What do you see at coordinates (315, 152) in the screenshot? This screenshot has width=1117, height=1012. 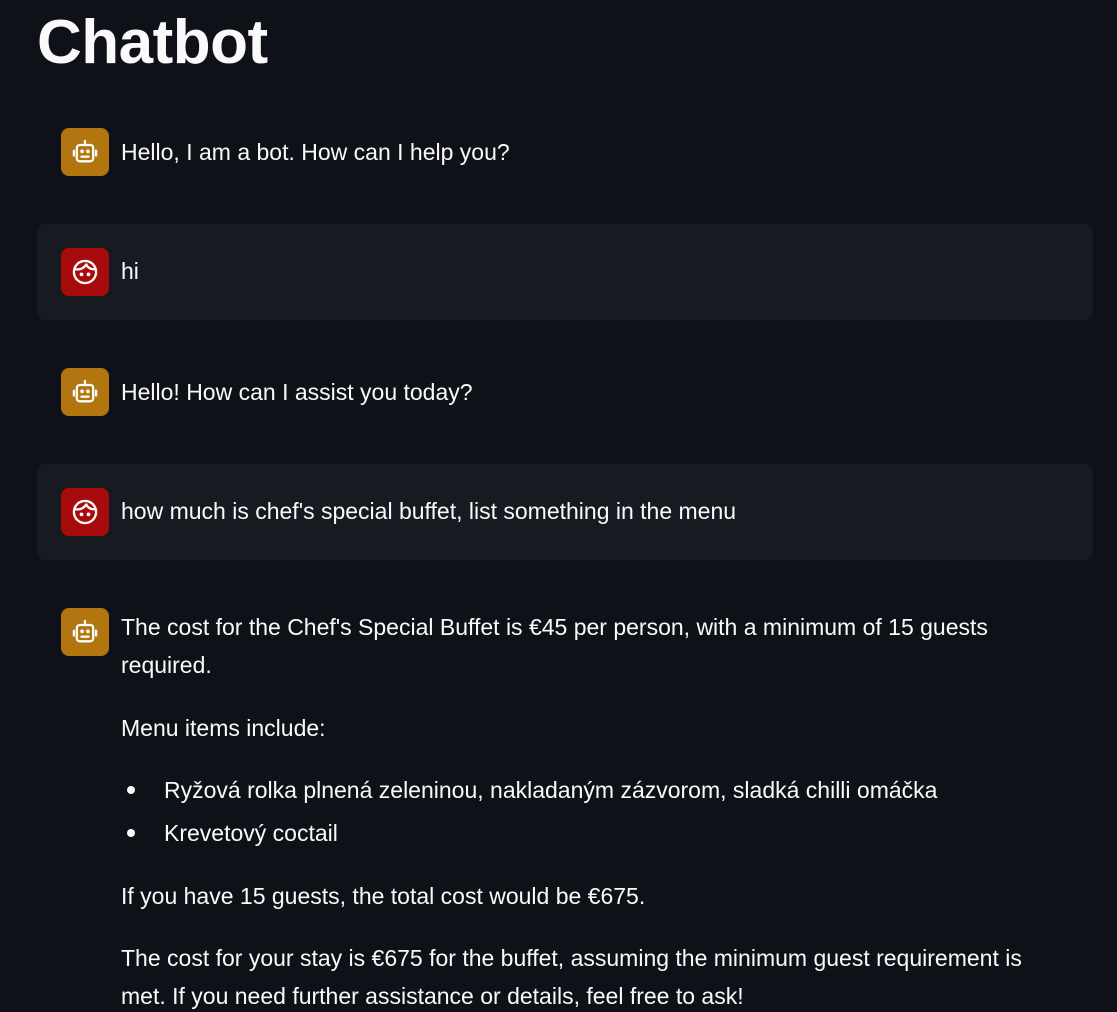 I see `message-text: Hello, I am a bot. How can I help you?` at bounding box center [315, 152].